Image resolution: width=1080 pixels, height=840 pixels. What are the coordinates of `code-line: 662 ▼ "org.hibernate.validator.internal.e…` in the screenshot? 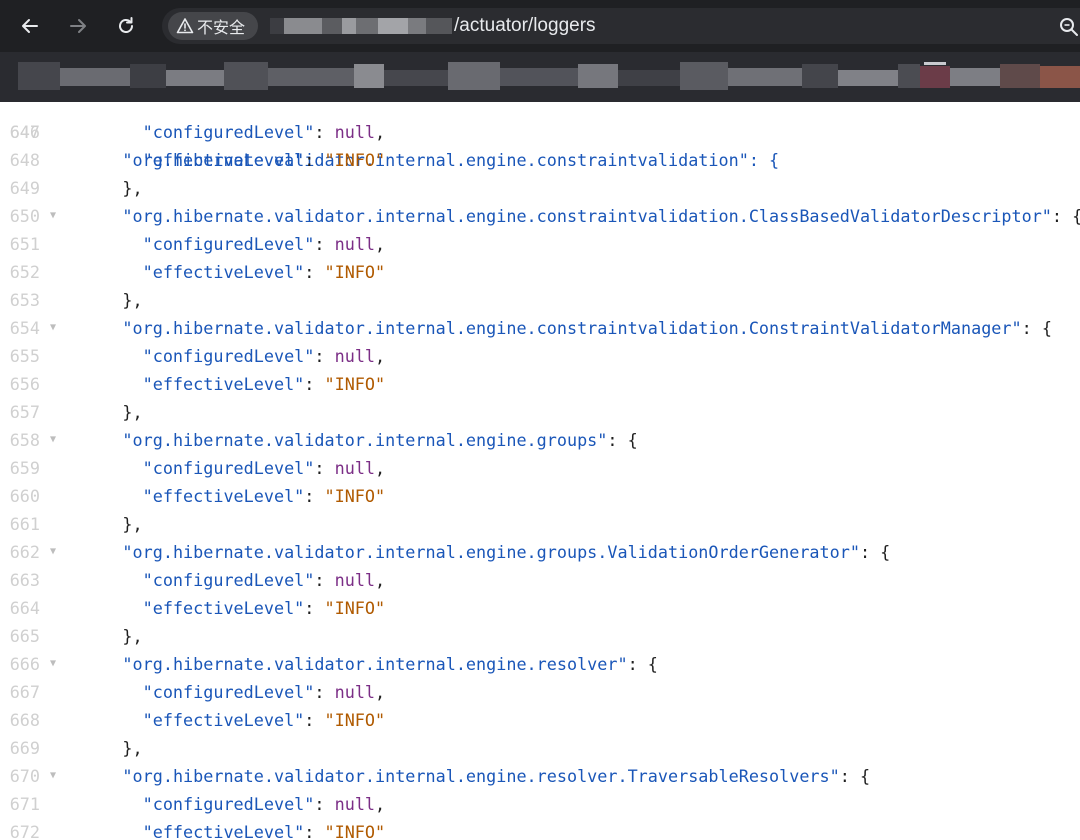 It's located at (540, 552).